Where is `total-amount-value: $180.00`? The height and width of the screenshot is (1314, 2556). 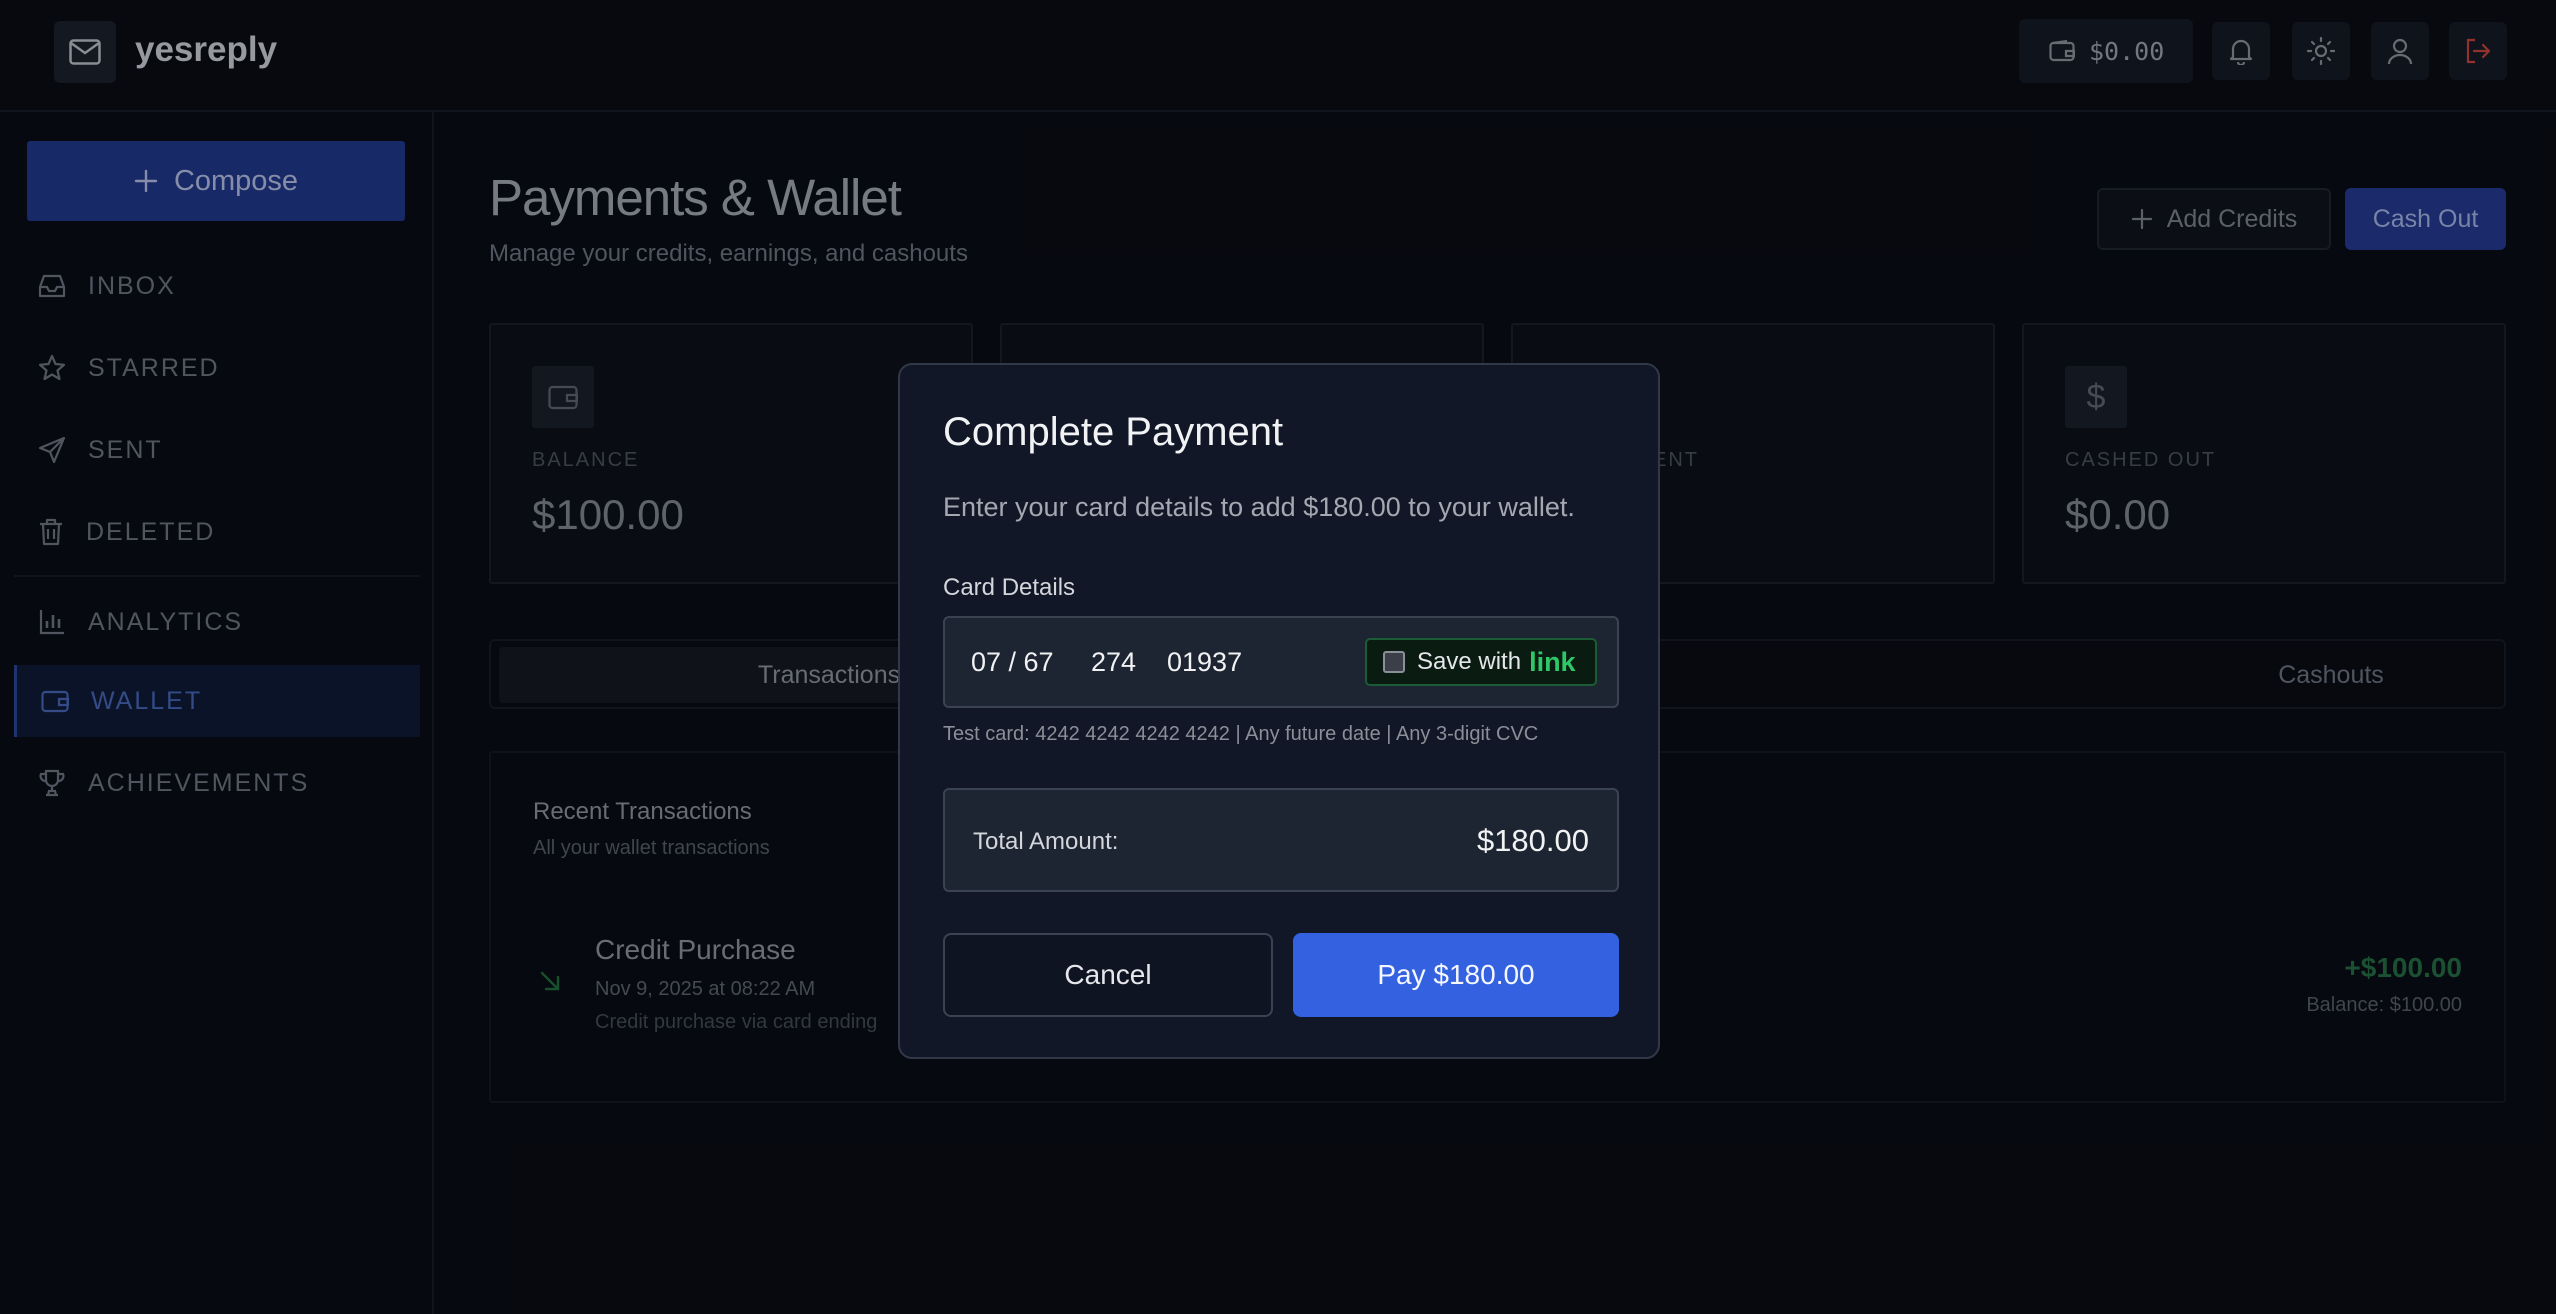 total-amount-value: $180.00 is located at coordinates (1532, 840).